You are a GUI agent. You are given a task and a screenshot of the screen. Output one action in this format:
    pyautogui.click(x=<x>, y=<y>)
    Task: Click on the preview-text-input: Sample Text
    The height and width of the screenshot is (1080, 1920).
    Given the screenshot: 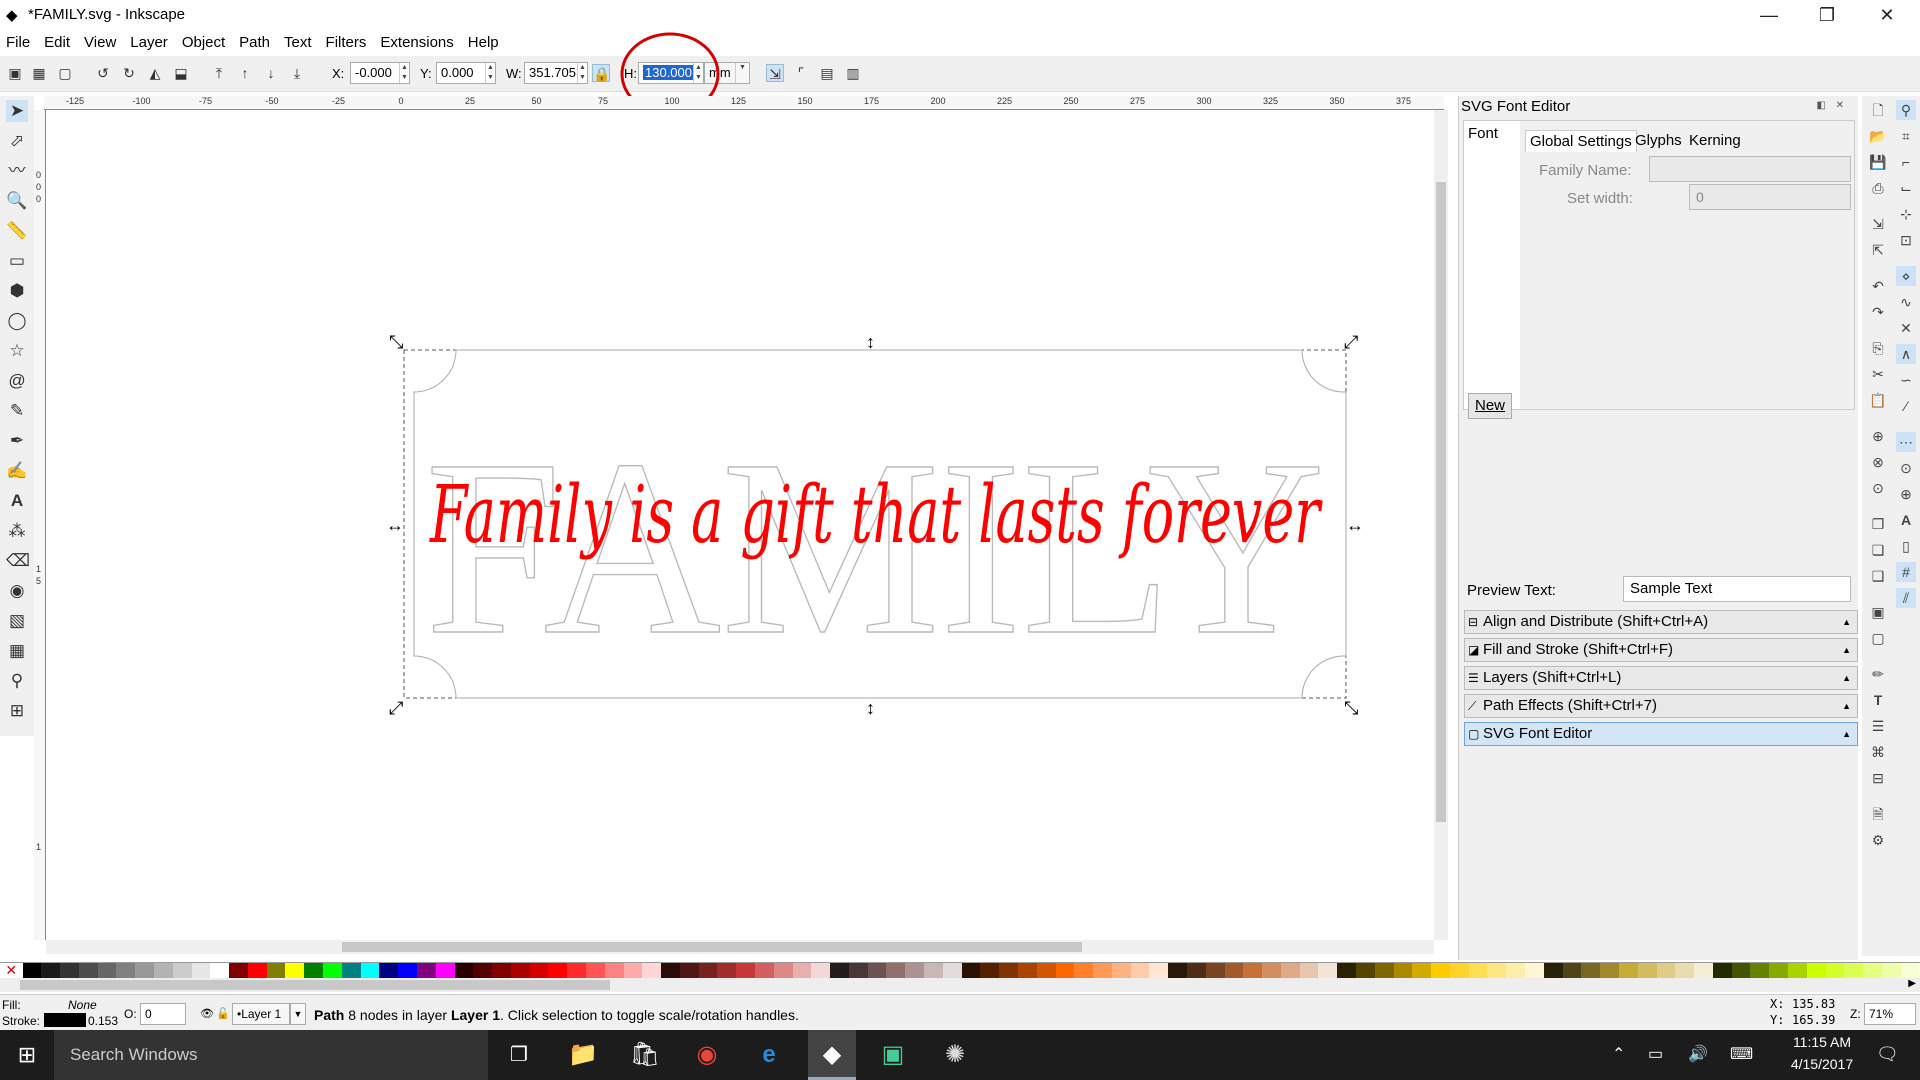 What is the action you would take?
    pyautogui.click(x=1737, y=589)
    